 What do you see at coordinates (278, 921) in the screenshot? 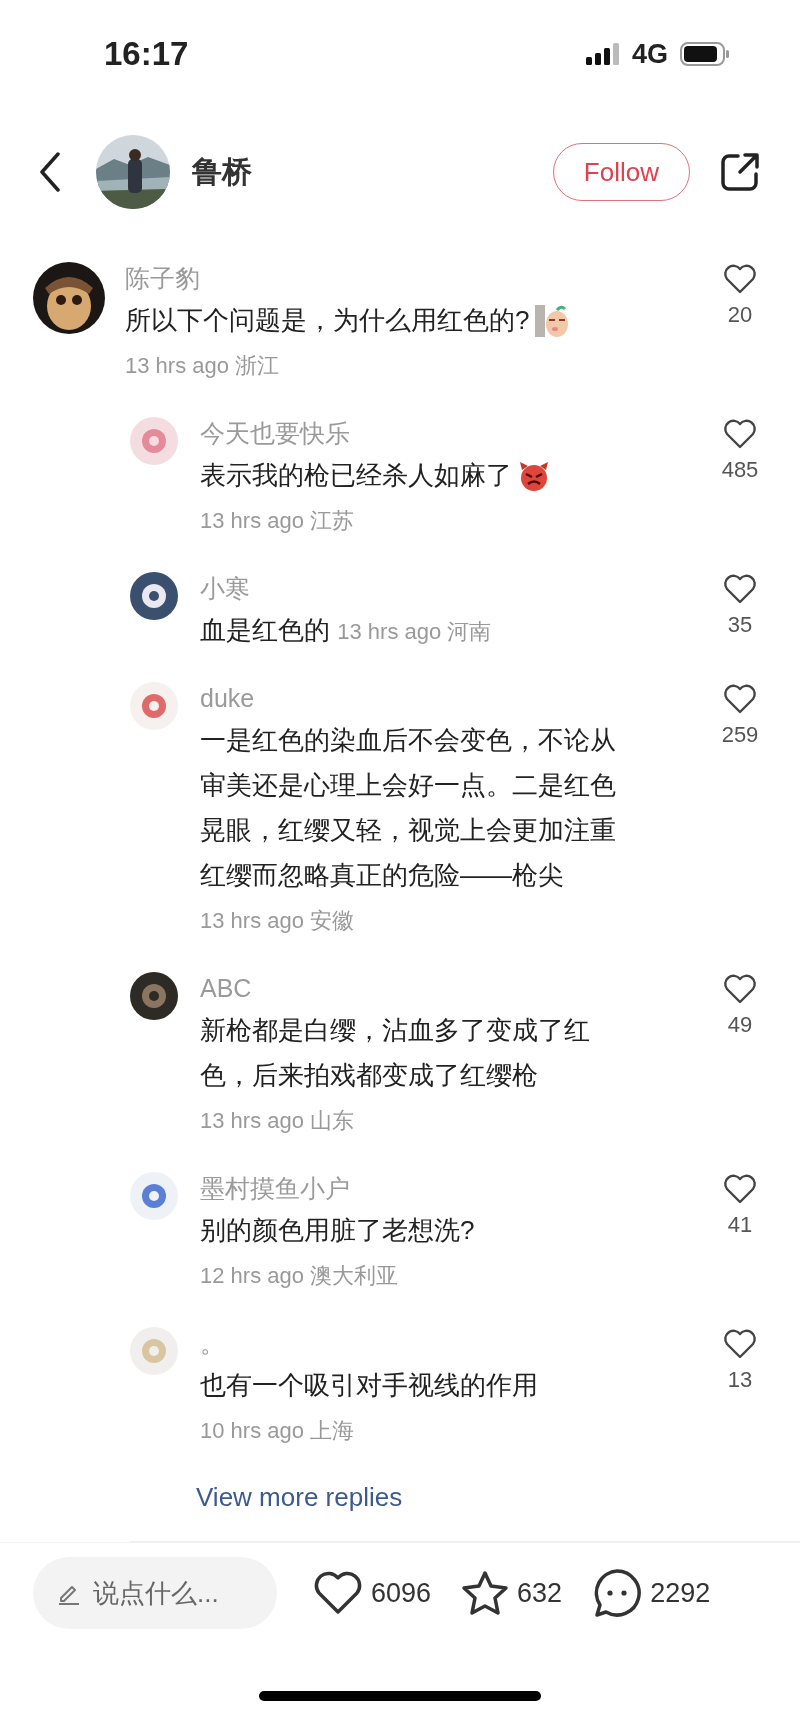
I see `reply-time: 13 hrs ago 安徽` at bounding box center [278, 921].